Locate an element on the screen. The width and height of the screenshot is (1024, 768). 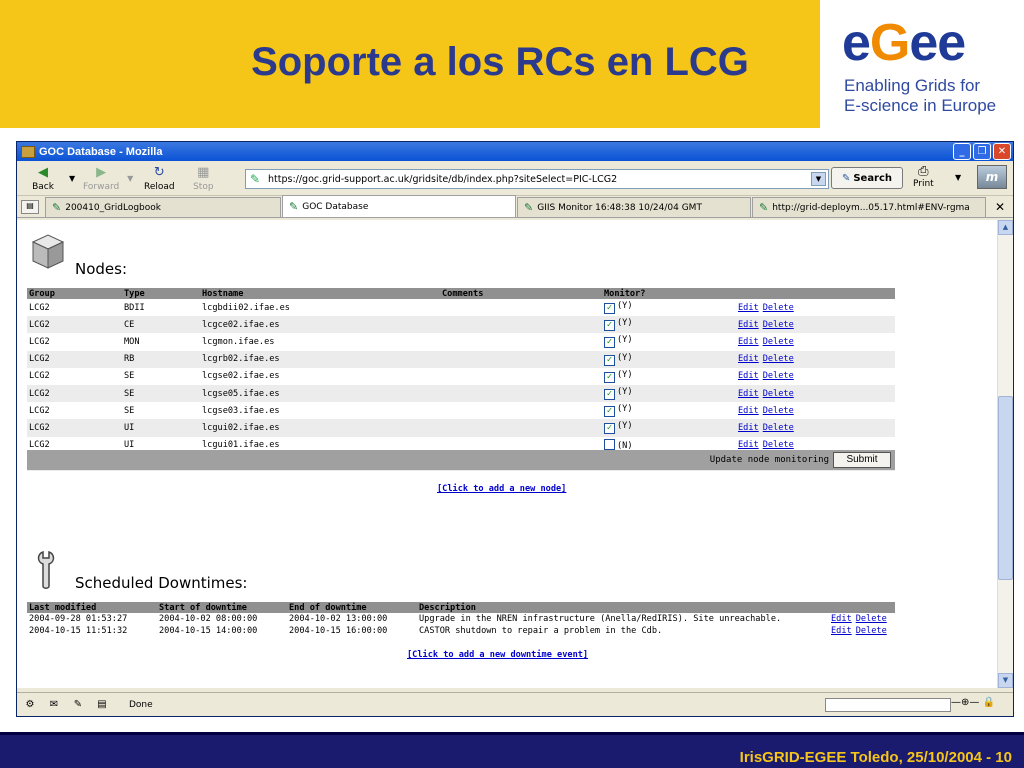
tab-list-icon: ▤ is located at coordinates (30, 207).